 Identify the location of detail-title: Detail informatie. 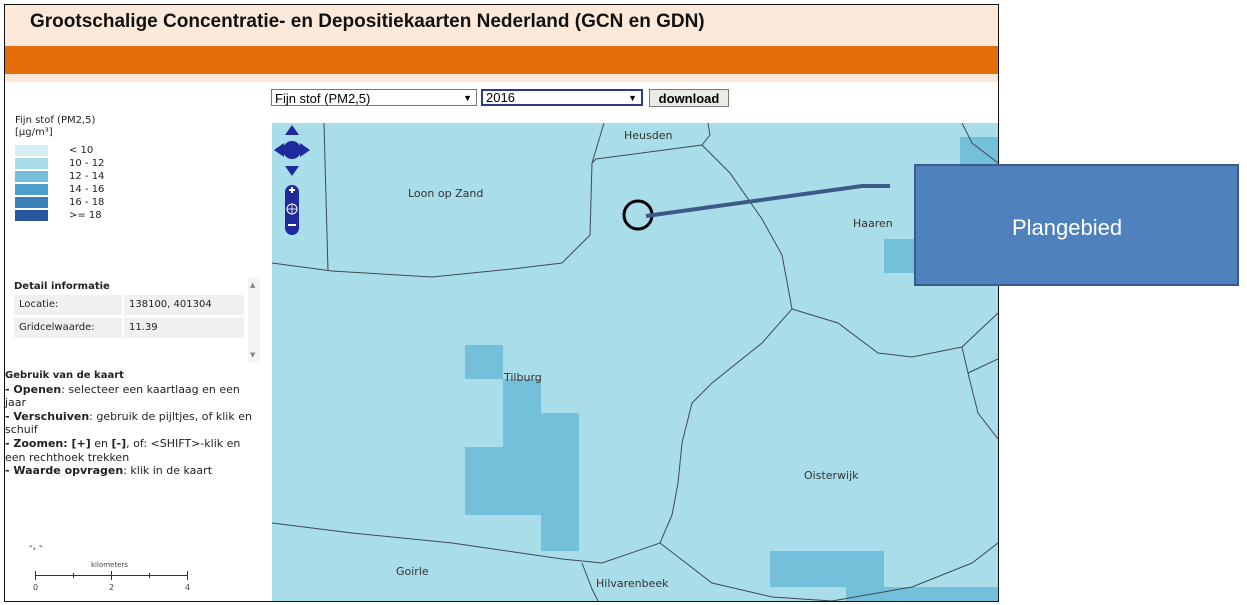
(62, 286).